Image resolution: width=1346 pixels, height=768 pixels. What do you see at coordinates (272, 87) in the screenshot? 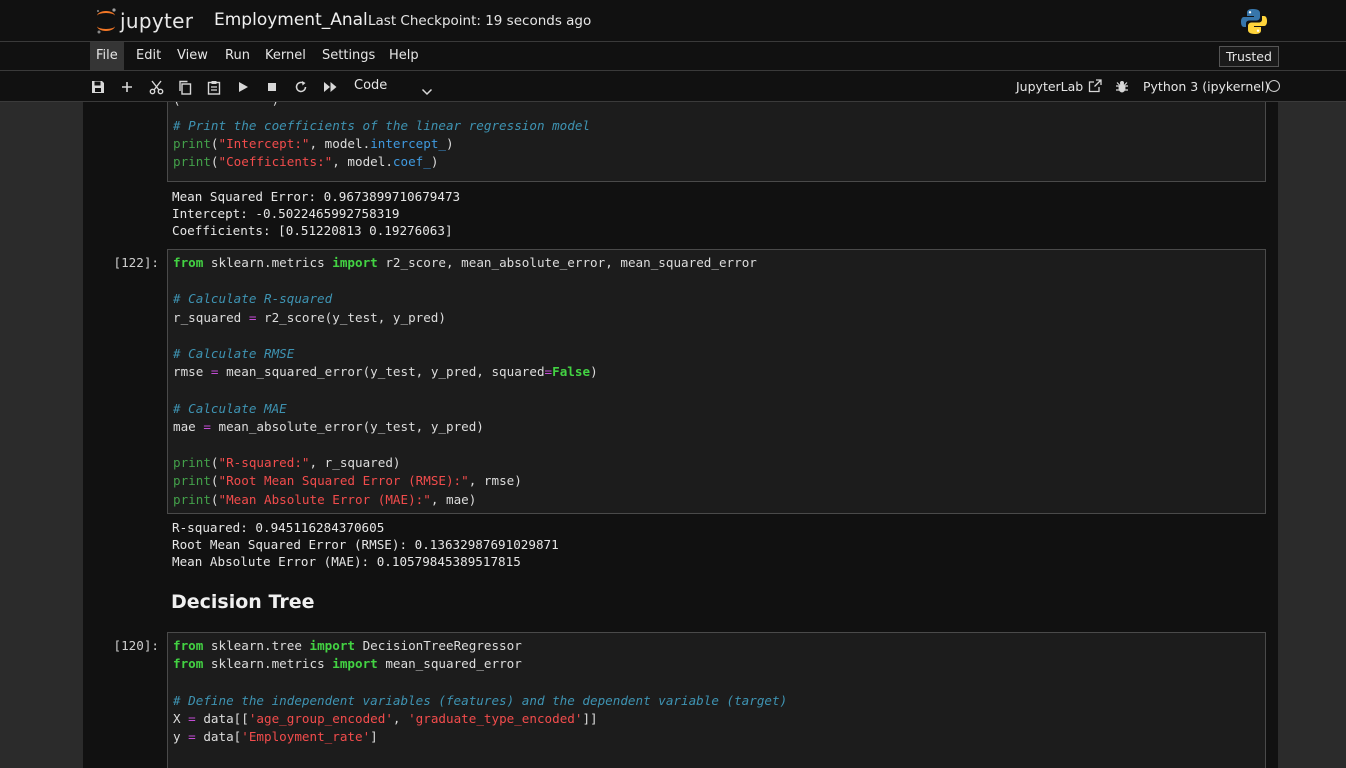
I see `stop-icon` at bounding box center [272, 87].